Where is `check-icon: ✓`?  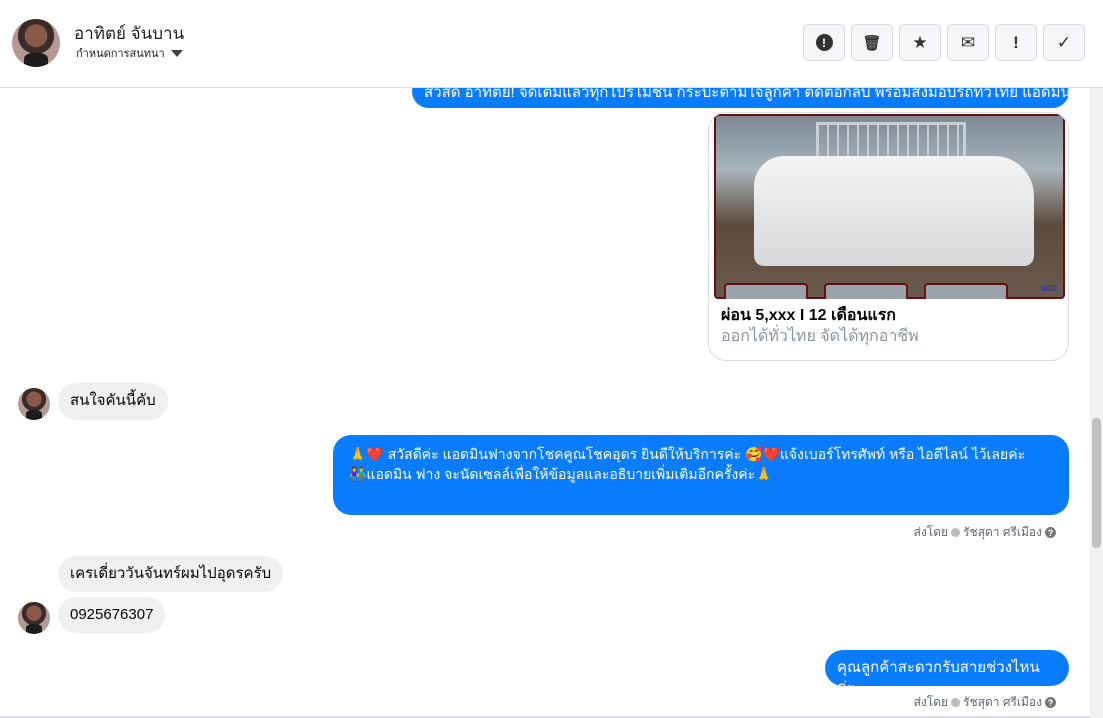 check-icon: ✓ is located at coordinates (1064, 42).